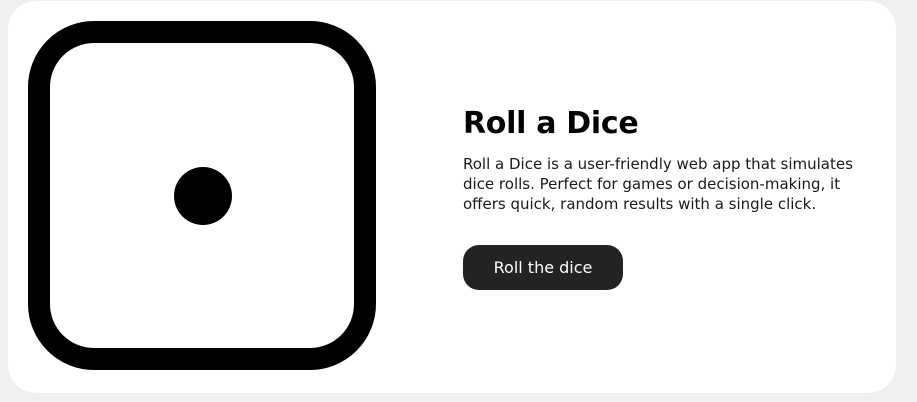 This screenshot has height=402, width=917. I want to click on page-title: Roll a Dice, so click(551, 123).